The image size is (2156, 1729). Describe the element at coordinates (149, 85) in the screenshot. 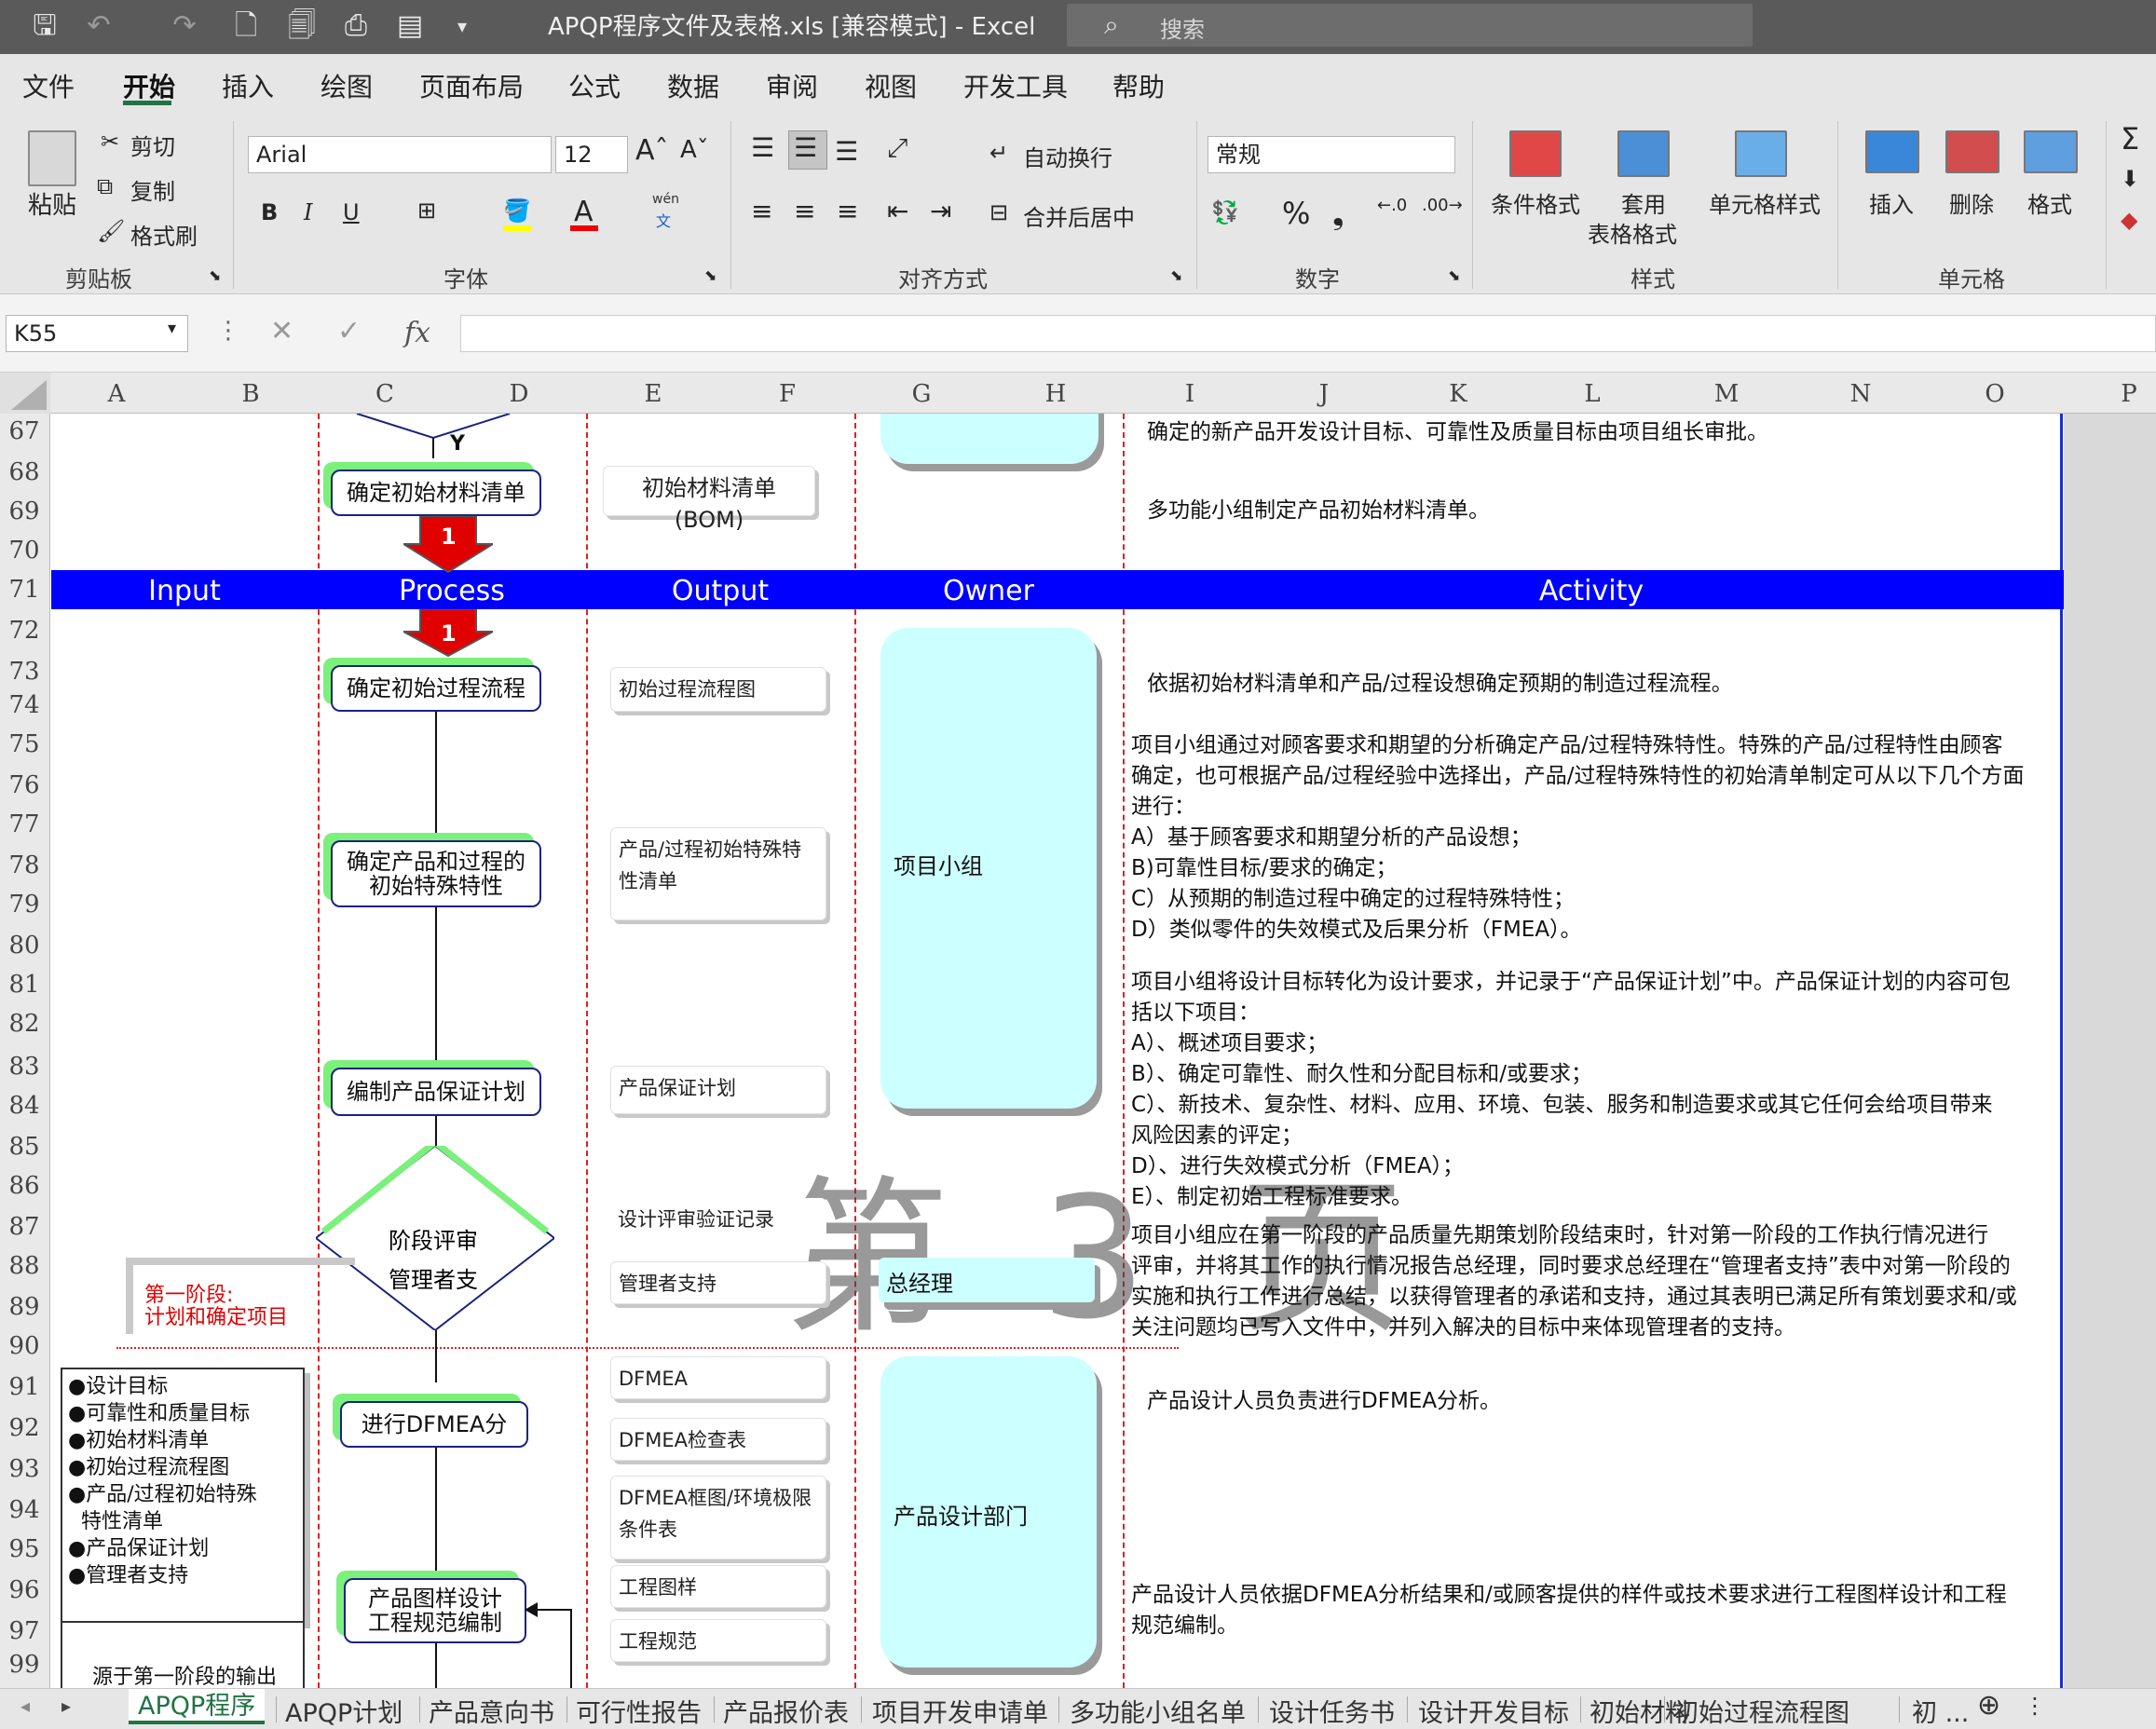

I see `tab-home: 开始` at that location.